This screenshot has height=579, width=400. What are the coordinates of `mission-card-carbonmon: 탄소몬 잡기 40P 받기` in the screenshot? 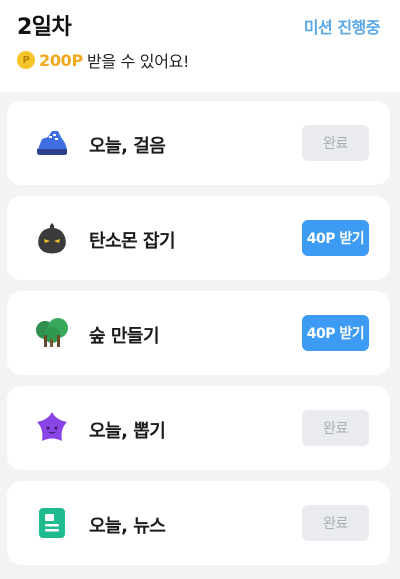 It's located at (198, 238).